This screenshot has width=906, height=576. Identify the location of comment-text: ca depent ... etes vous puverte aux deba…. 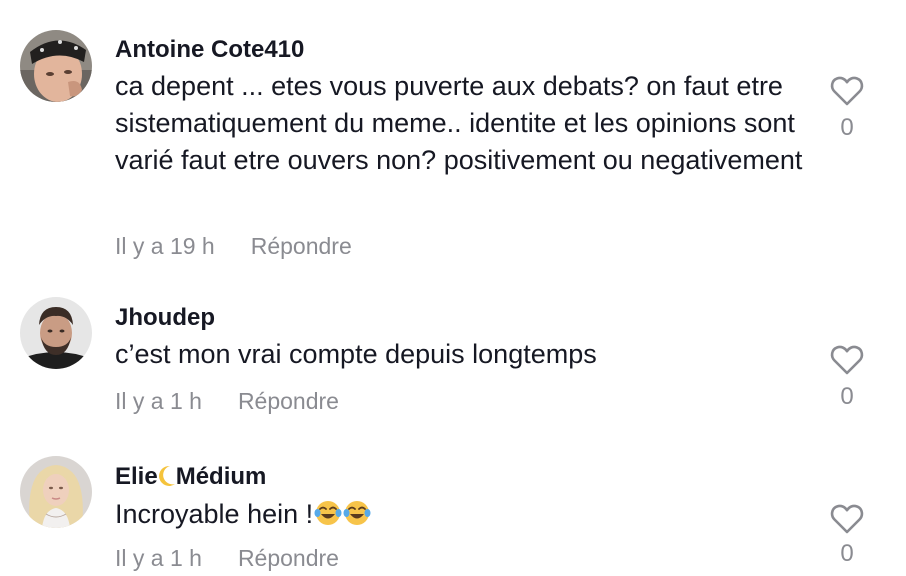
(459, 123).